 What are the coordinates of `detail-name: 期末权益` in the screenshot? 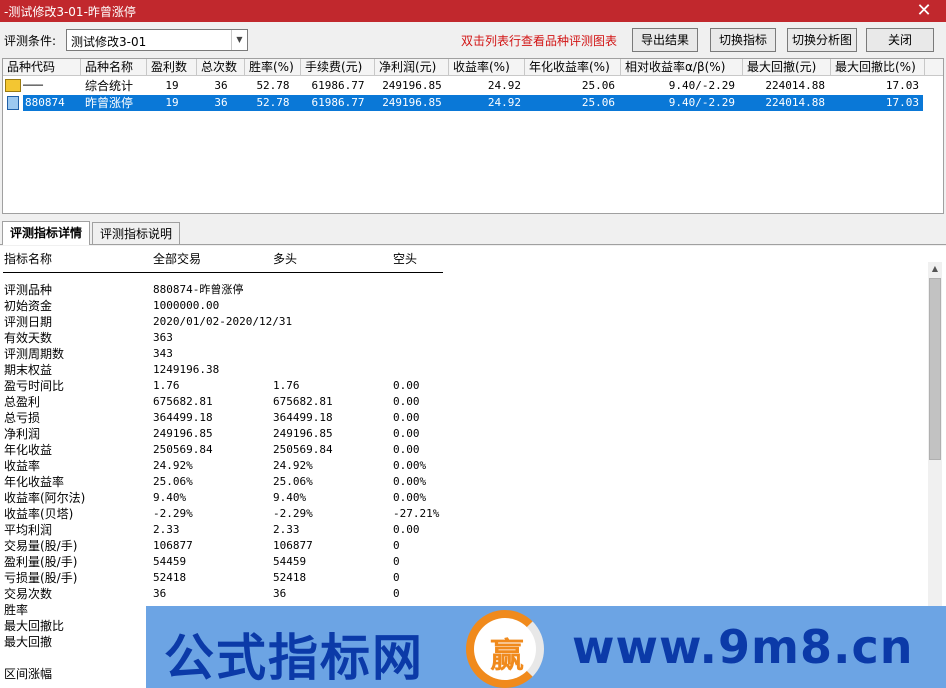 It's located at (28, 370).